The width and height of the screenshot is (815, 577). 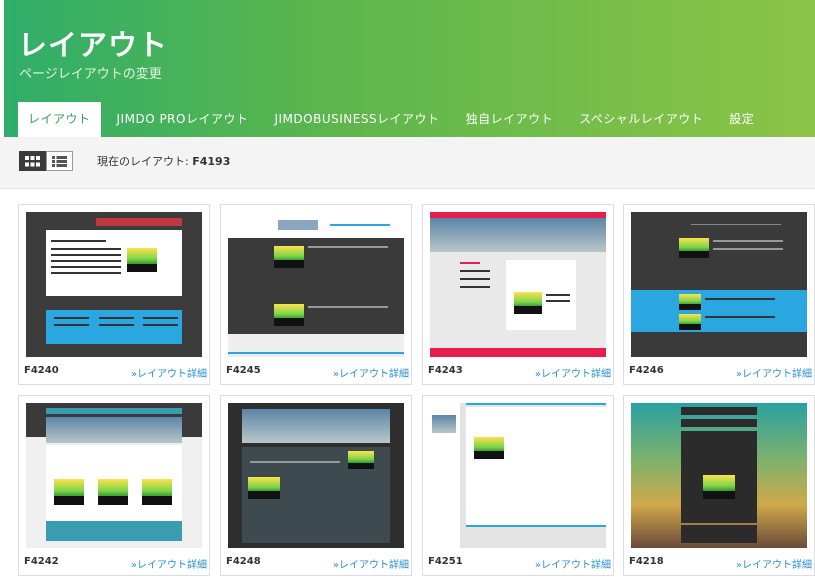 I want to click on current-layout-label: 現在のレイアウト:, so click(x=143, y=161).